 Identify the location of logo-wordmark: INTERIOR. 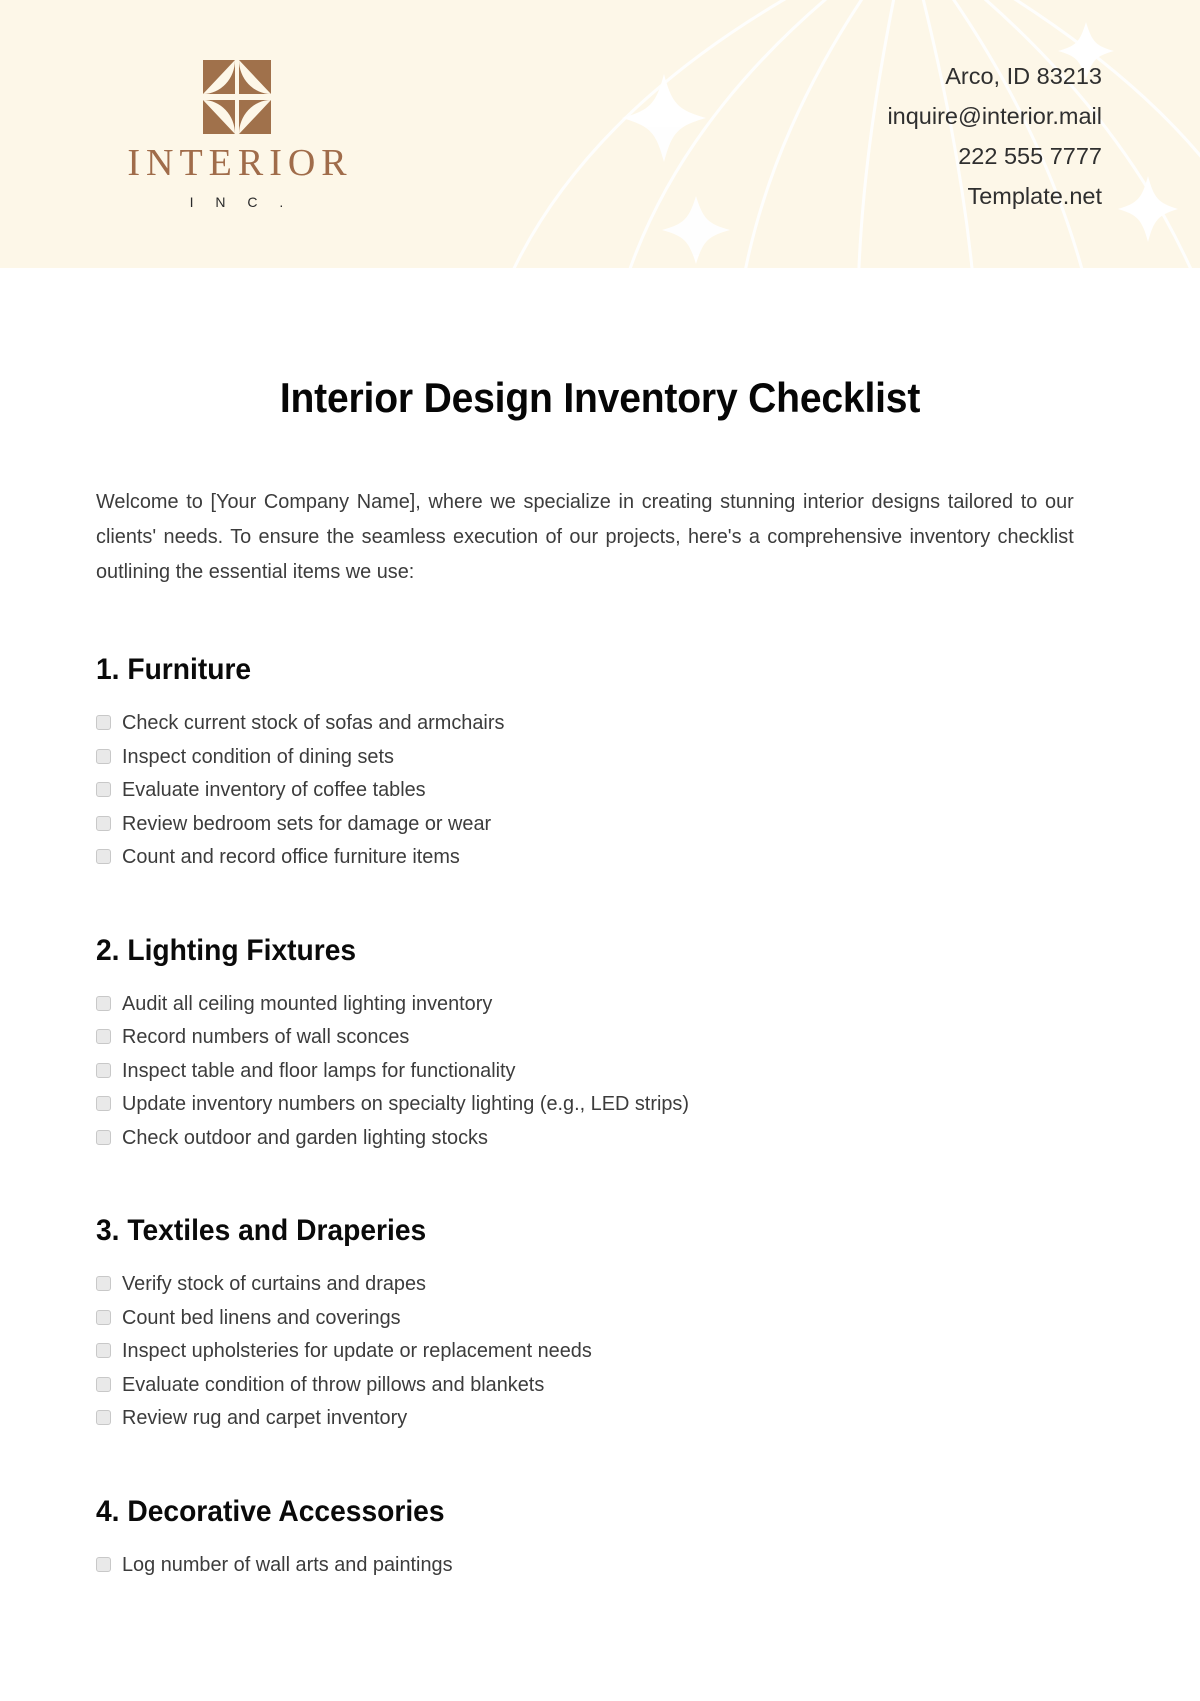
(240, 163).